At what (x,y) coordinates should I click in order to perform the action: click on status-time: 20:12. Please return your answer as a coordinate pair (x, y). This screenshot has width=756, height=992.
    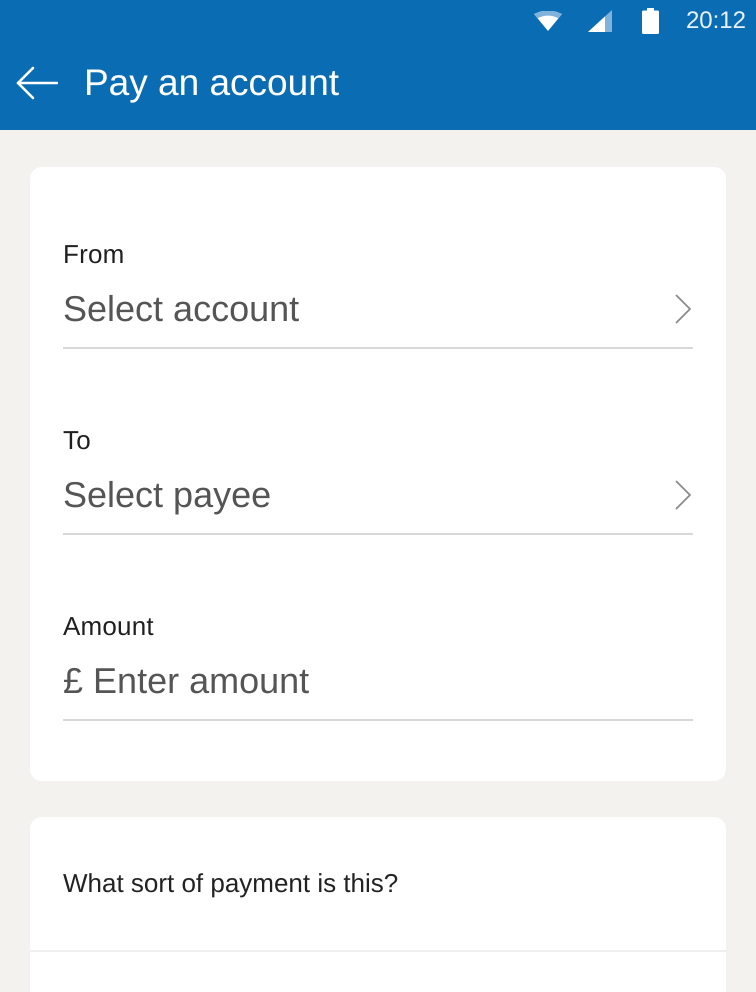
    Looking at the image, I should click on (716, 21).